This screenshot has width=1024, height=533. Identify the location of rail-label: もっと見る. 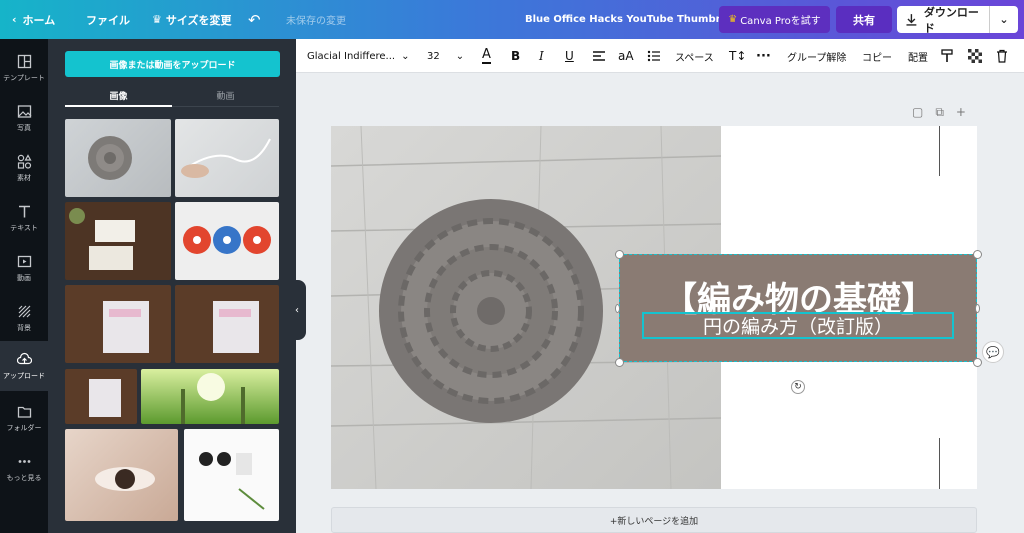
(24, 477).